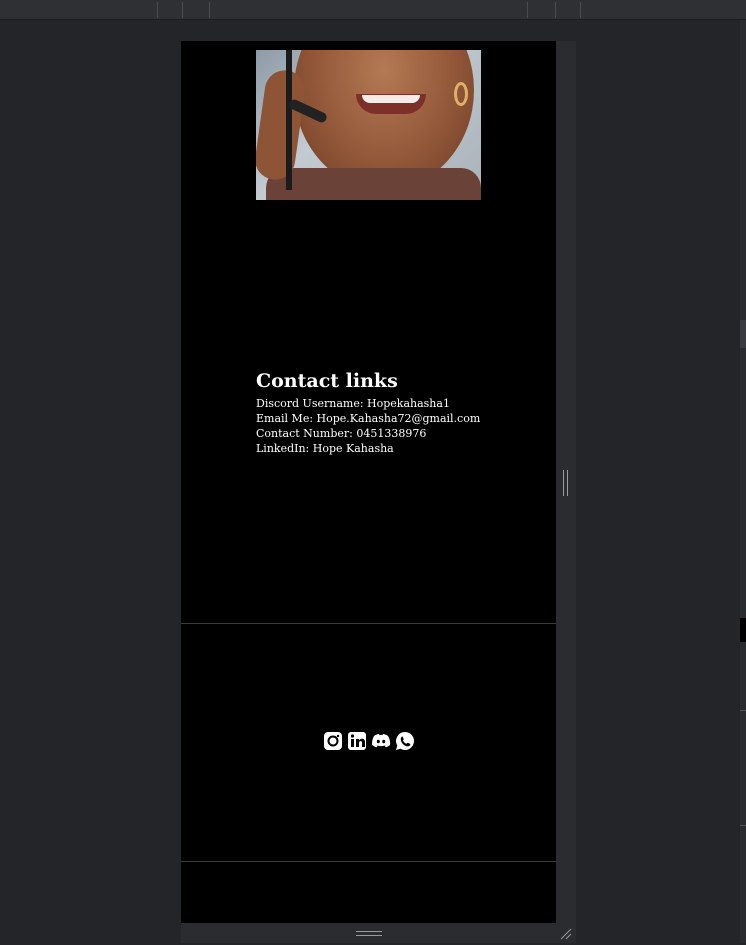 This screenshot has width=746, height=945. Describe the element at coordinates (368, 125) in the screenshot. I see `support-agent-photo` at that location.